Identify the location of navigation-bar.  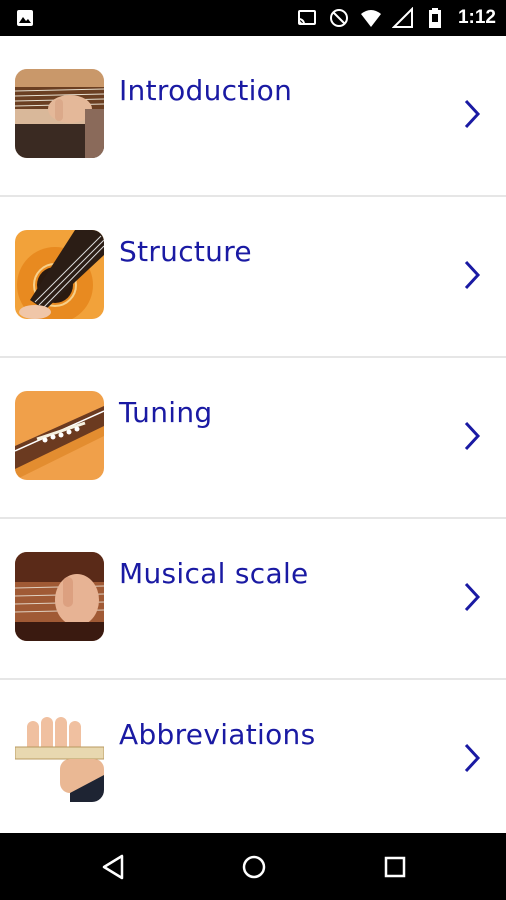
(253, 866).